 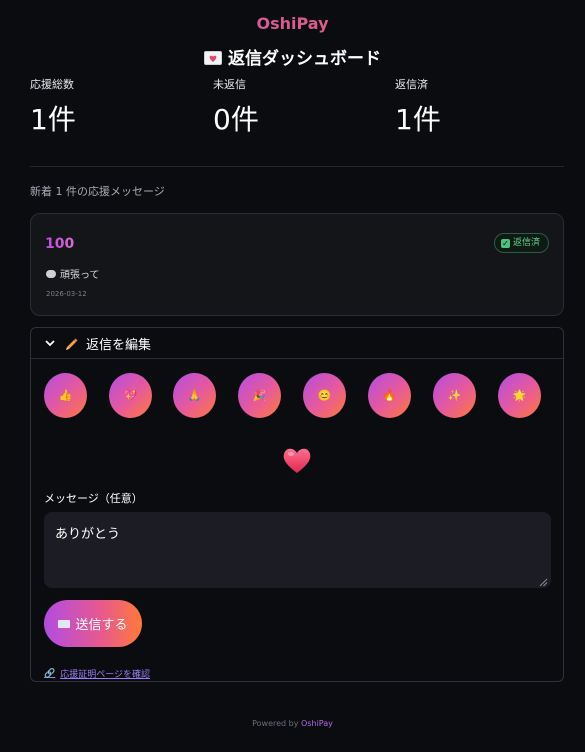 I want to click on emoji-smile-button: 😊, so click(x=324, y=395).